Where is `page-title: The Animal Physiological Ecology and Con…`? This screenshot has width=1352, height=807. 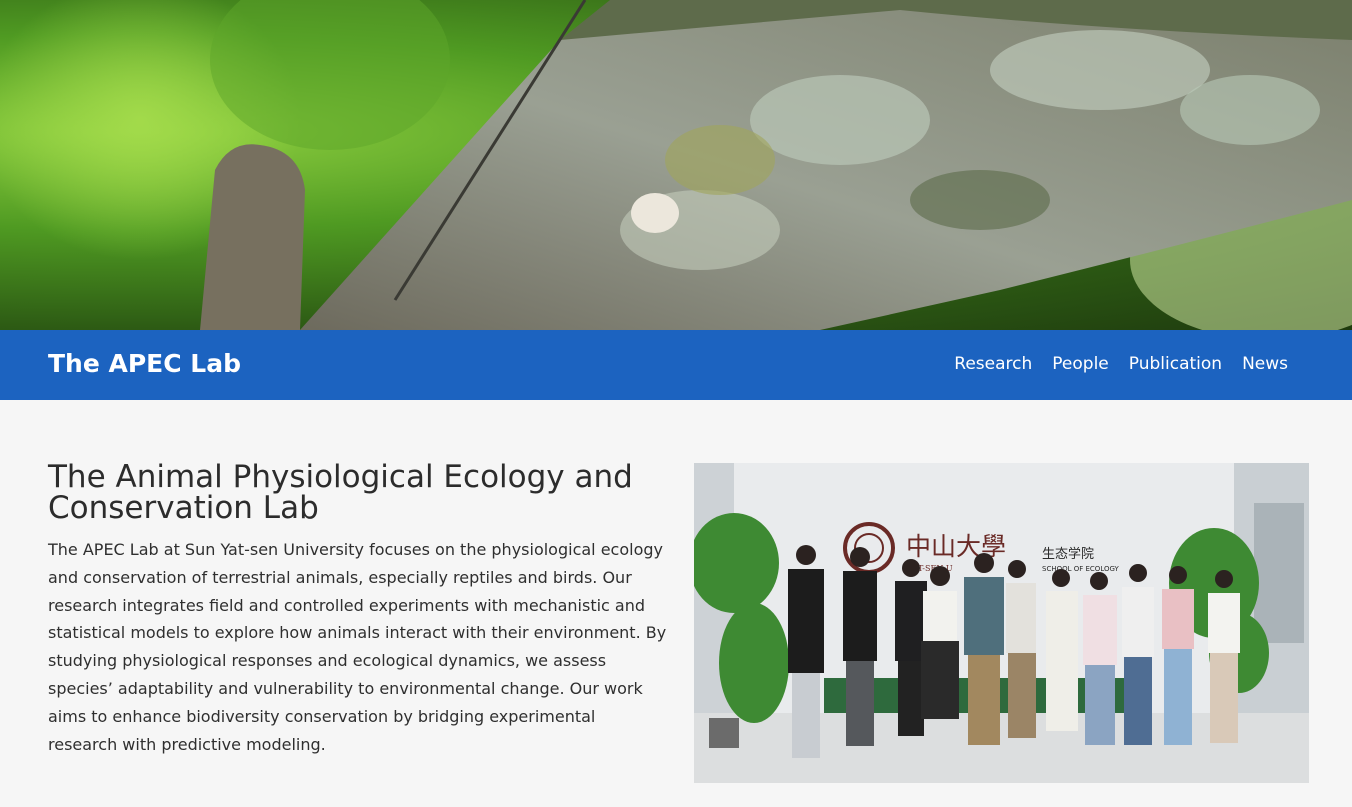 page-title: The Animal Physiological Ecology and Con… is located at coordinates (340, 492).